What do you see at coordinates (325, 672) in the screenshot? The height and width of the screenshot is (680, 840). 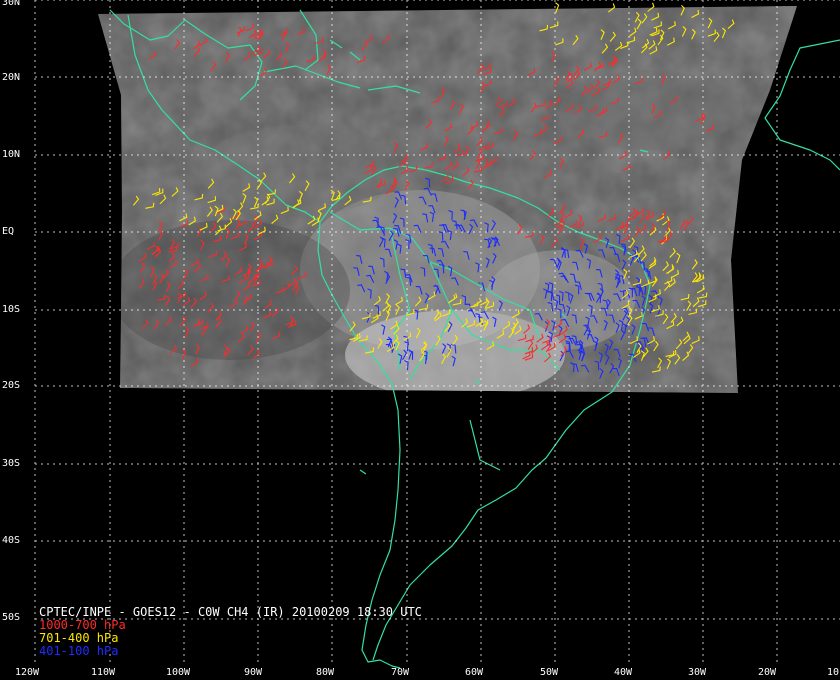 I see `lon-label: 80W` at bounding box center [325, 672].